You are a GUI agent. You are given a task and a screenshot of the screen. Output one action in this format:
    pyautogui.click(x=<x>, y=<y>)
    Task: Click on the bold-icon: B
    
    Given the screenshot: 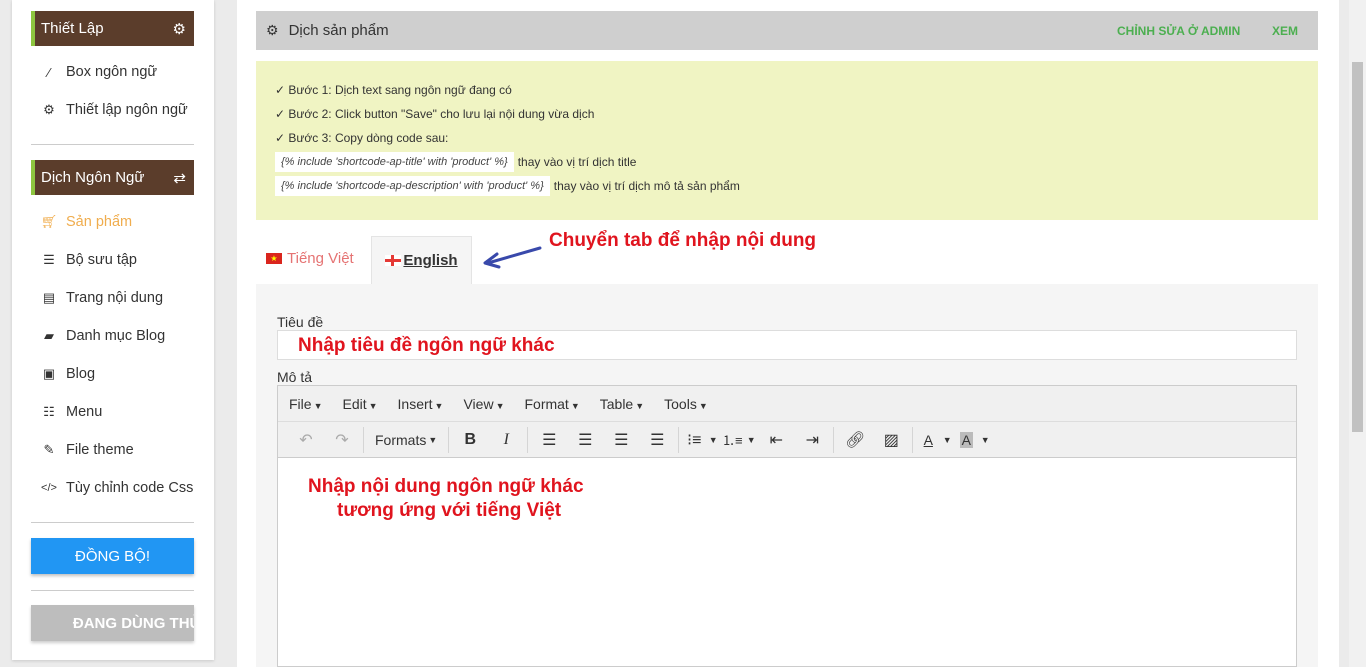 What is the action you would take?
    pyautogui.click(x=470, y=440)
    